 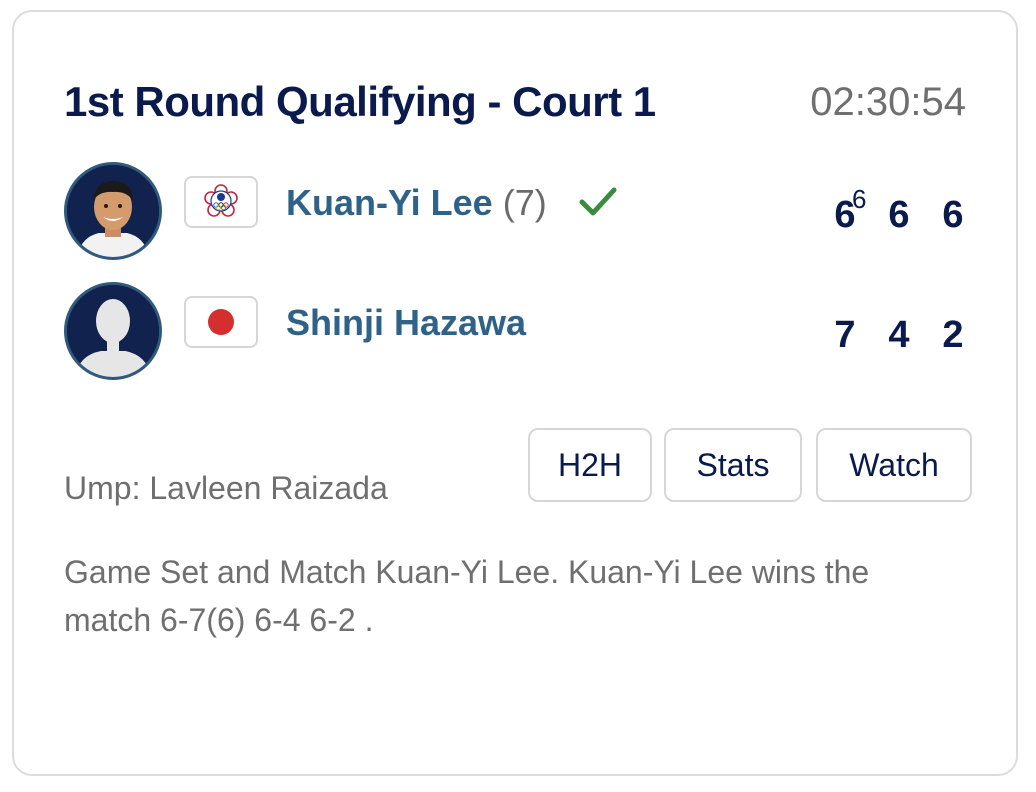 I want to click on player-1-set-2-score: 6, so click(x=899, y=215).